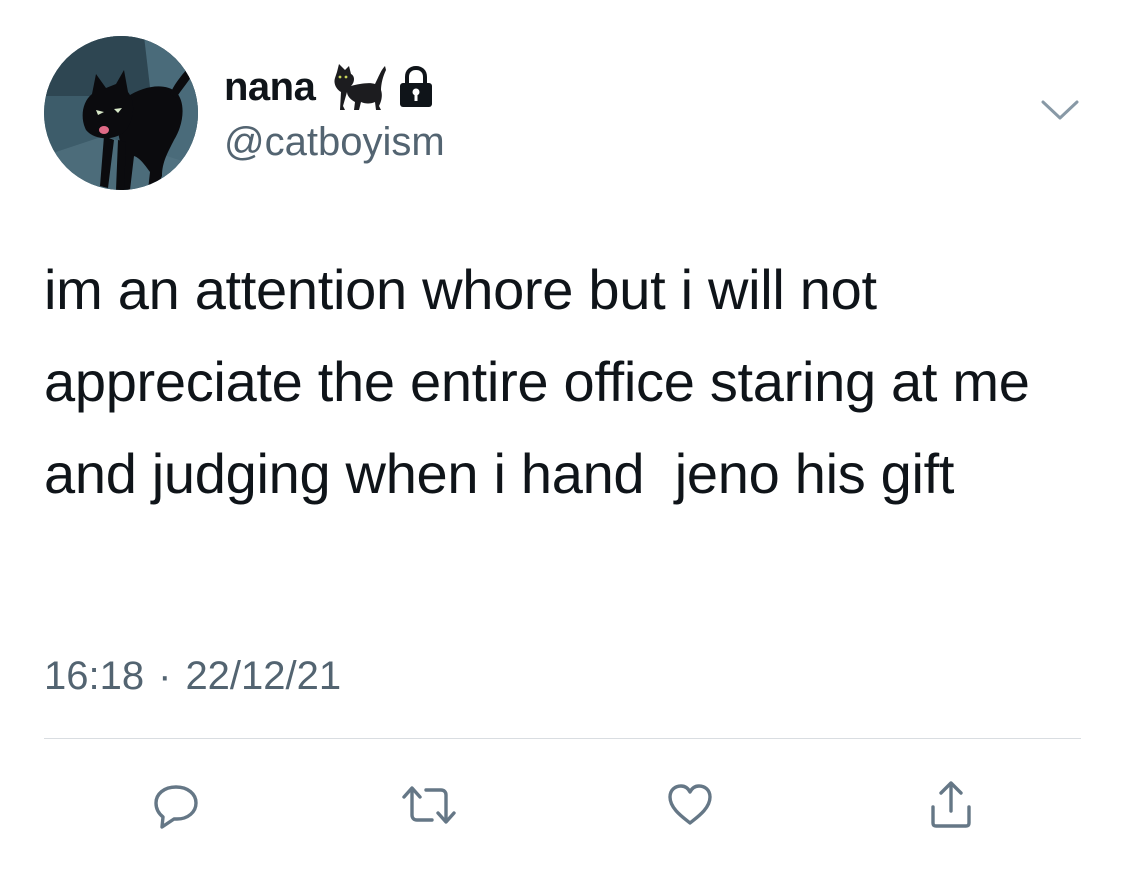 The height and width of the screenshot is (871, 1125). What do you see at coordinates (334, 114) in the screenshot?
I see `user-header: nana @catboyism` at bounding box center [334, 114].